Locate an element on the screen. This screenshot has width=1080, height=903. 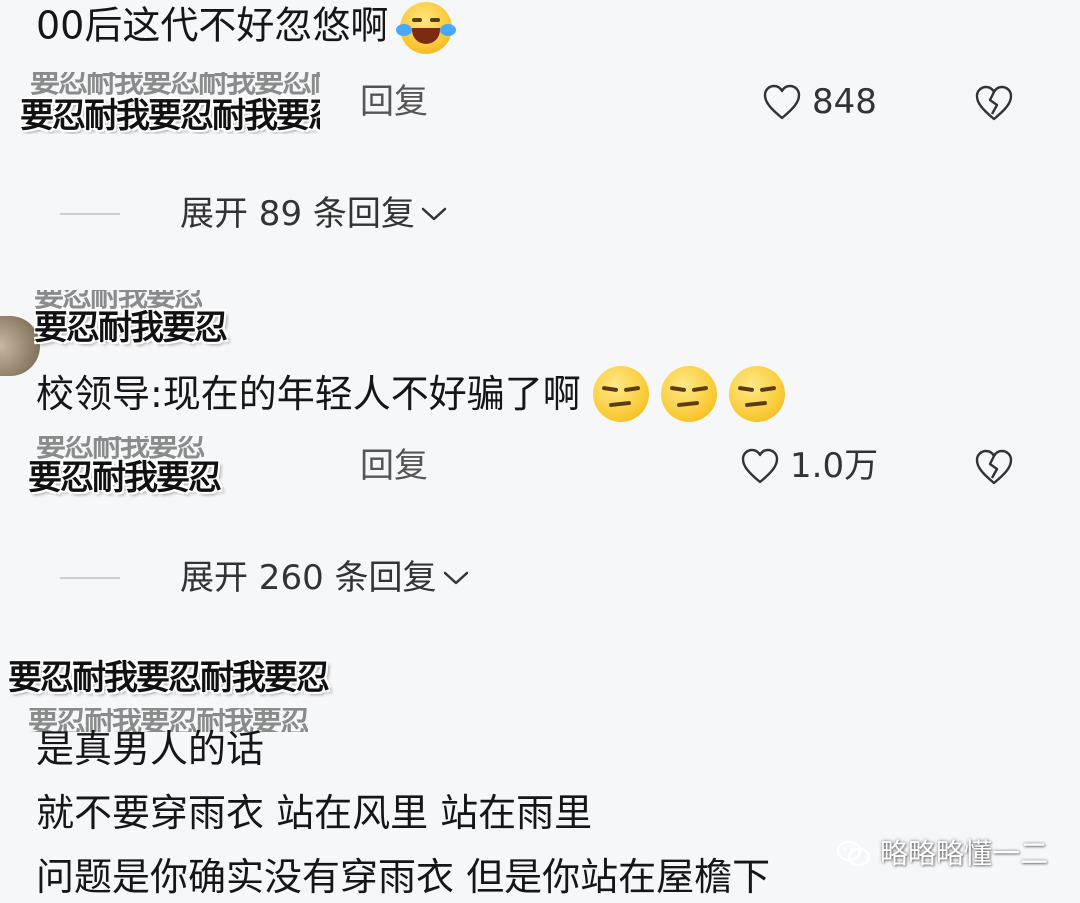
comment-3-line-2: 就不要穿雨衣 站在风里 站在雨里 is located at coordinates (314, 813).